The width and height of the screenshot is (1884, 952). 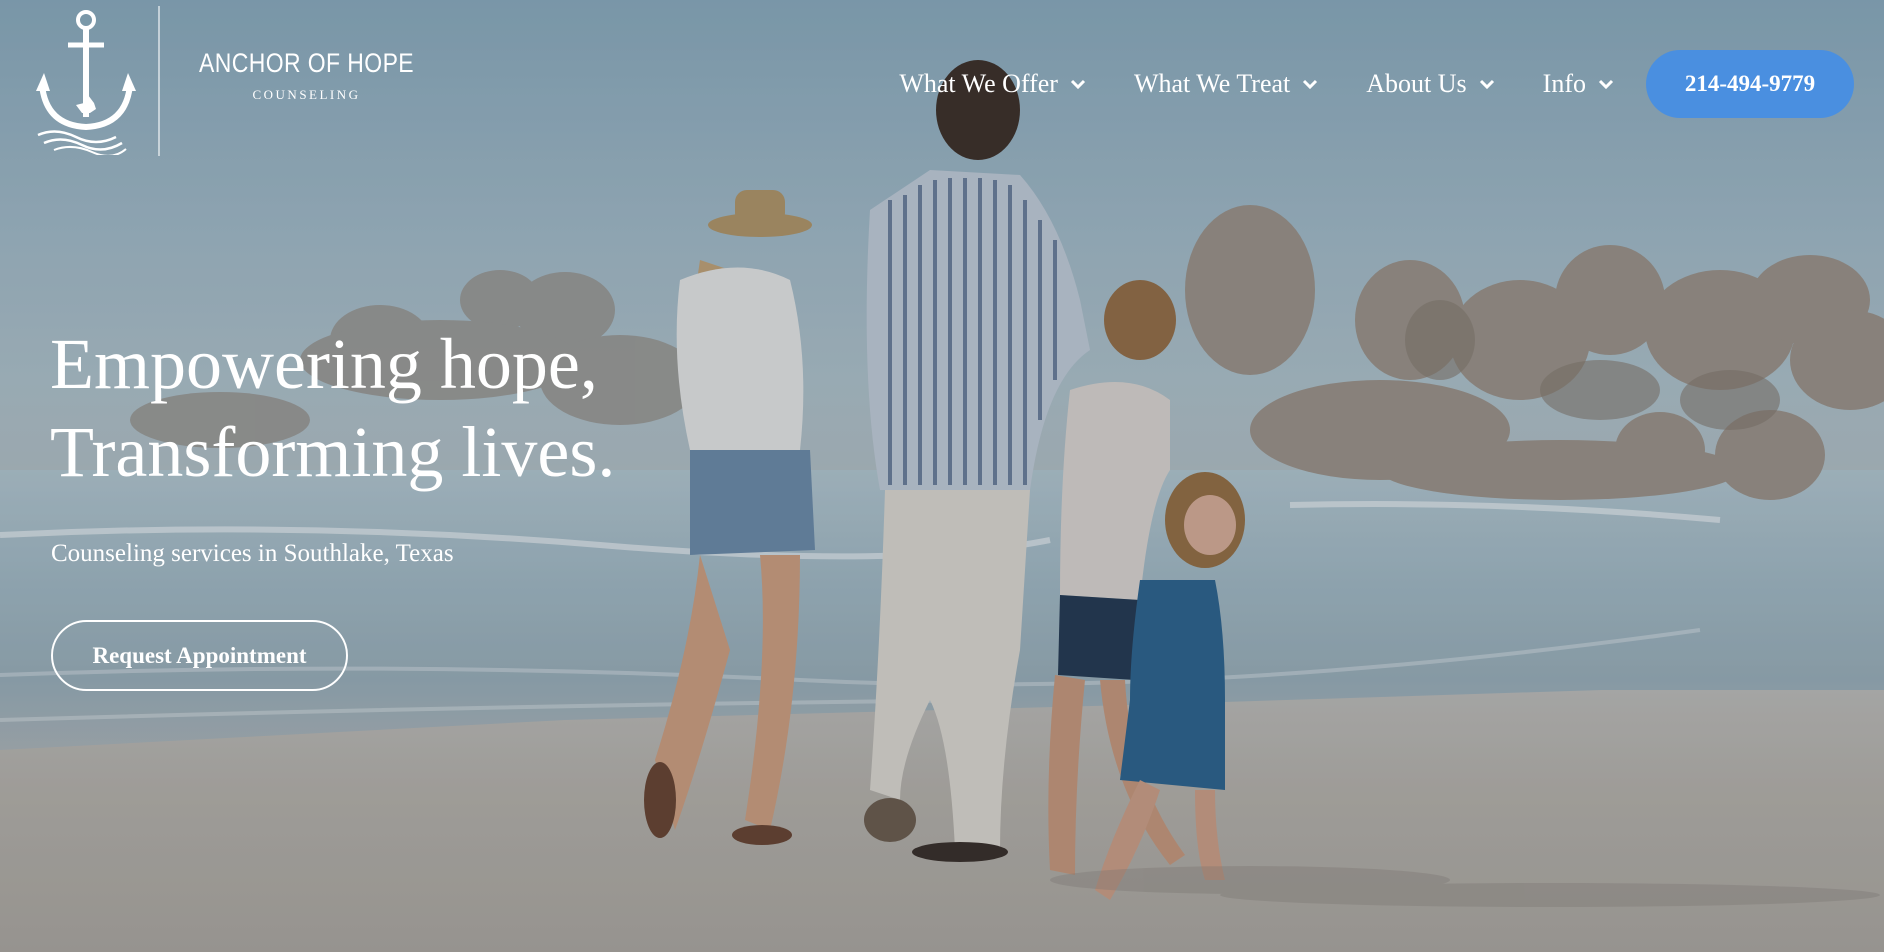 I want to click on nav-item-label: What We Treat, so click(x=1212, y=83).